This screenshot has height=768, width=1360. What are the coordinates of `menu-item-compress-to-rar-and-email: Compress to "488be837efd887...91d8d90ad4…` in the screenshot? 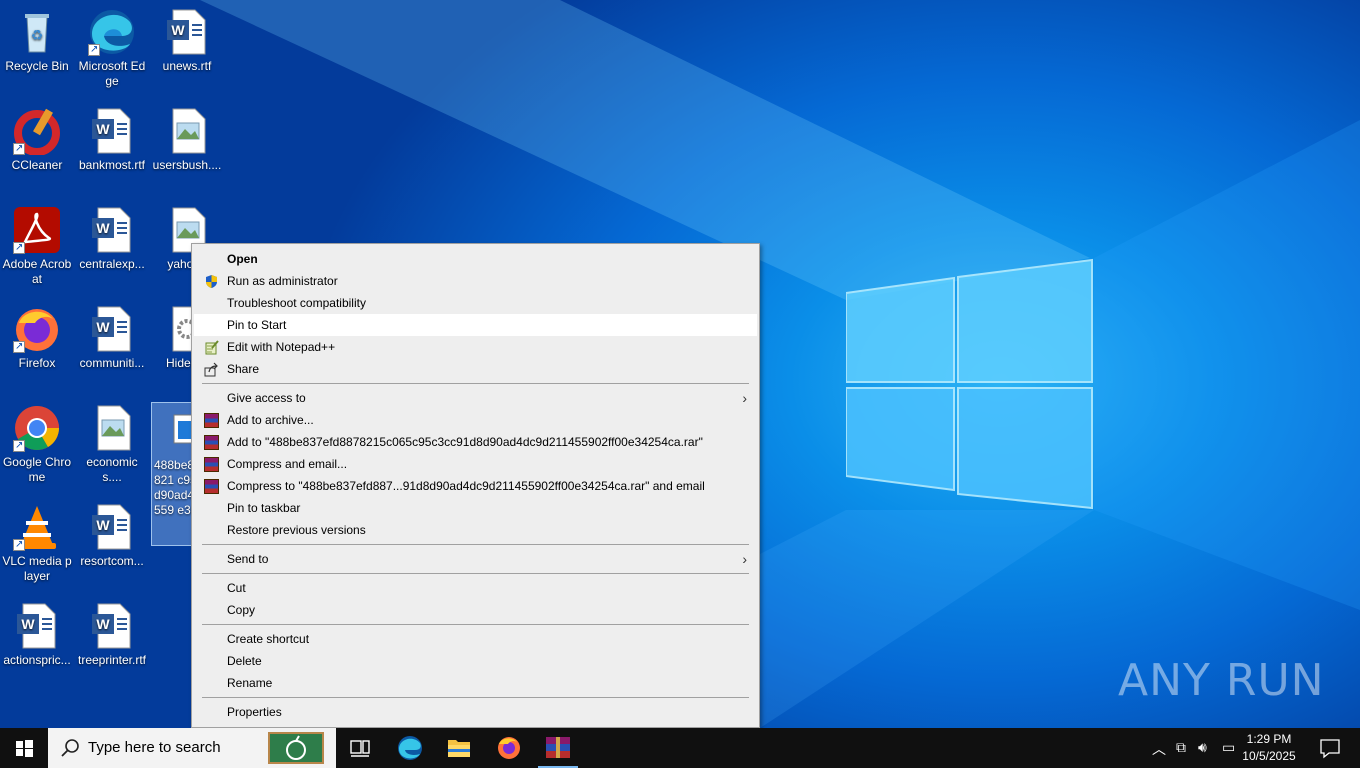 It's located at (475, 486).